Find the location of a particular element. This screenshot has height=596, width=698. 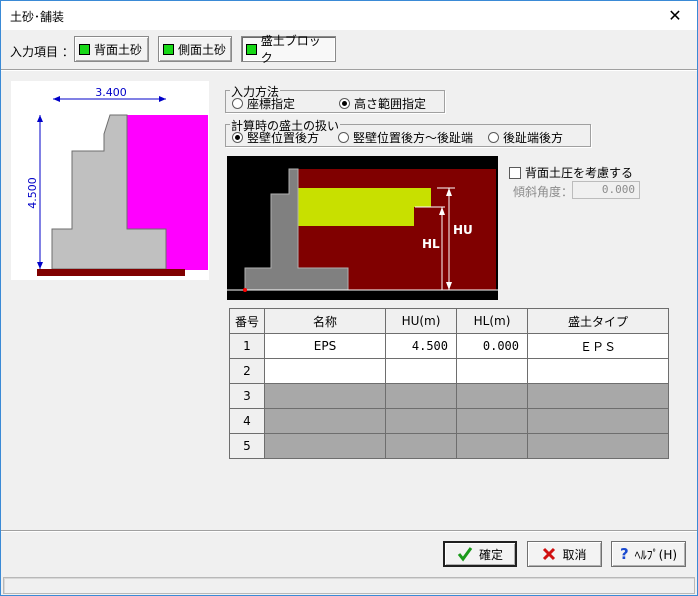

header-hu: HU(m) is located at coordinates (421, 321).